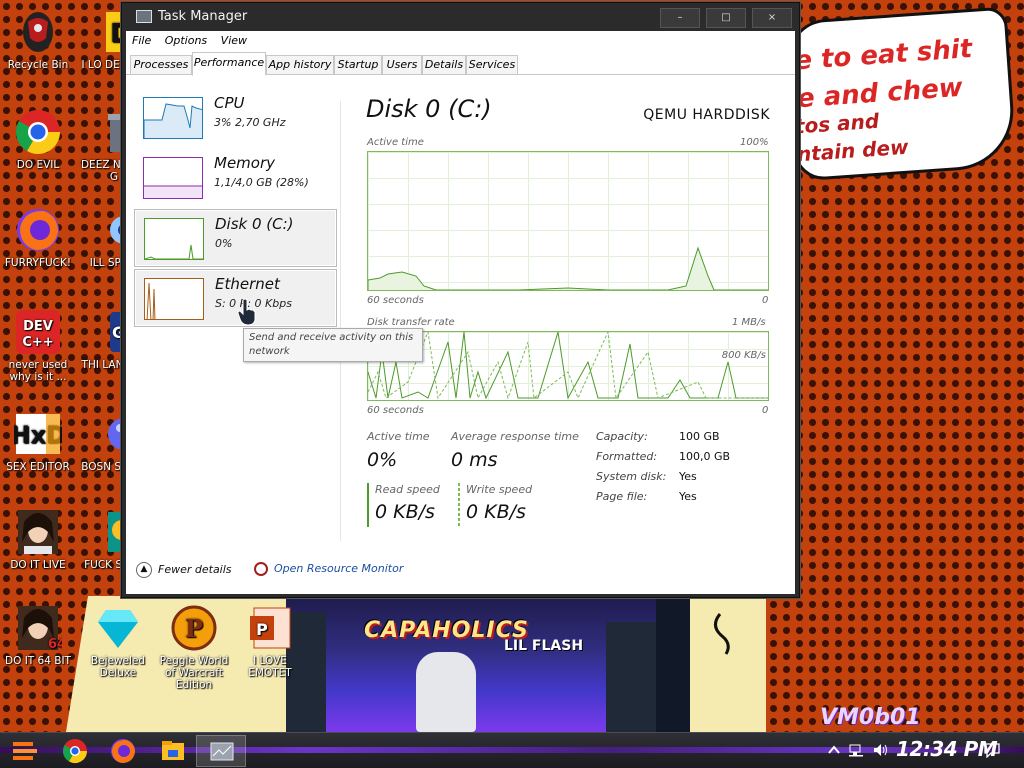  Describe the element at coordinates (405, 512) in the screenshot. I see `read-speed-value: 0 KB/s` at that location.